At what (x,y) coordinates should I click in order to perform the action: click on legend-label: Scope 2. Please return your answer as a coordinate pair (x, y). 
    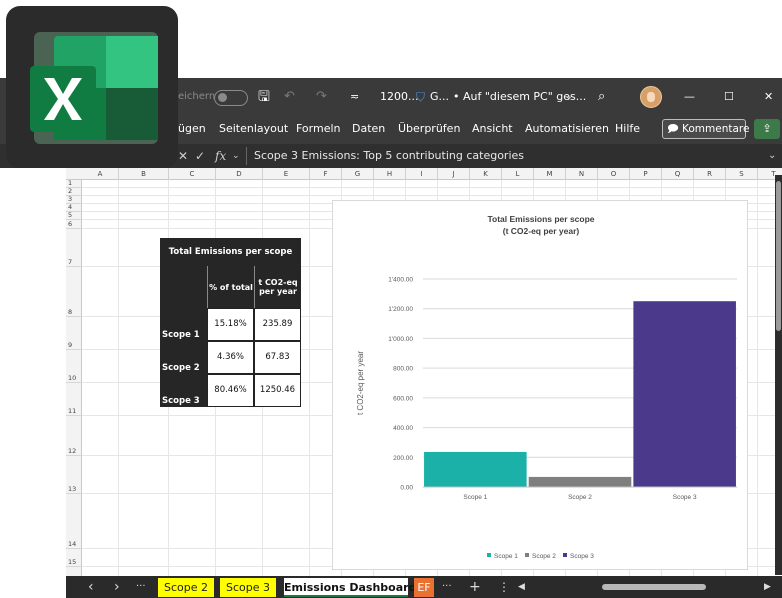
    Looking at the image, I should click on (544, 556).